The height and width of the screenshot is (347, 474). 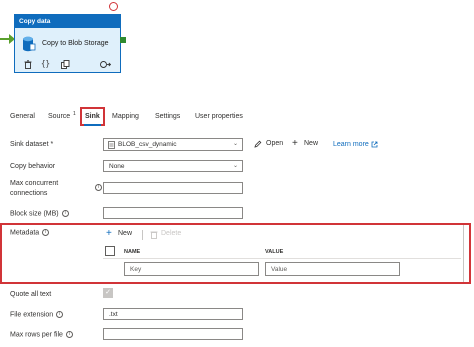 I want to click on col-name-header: NAME, so click(x=132, y=252).